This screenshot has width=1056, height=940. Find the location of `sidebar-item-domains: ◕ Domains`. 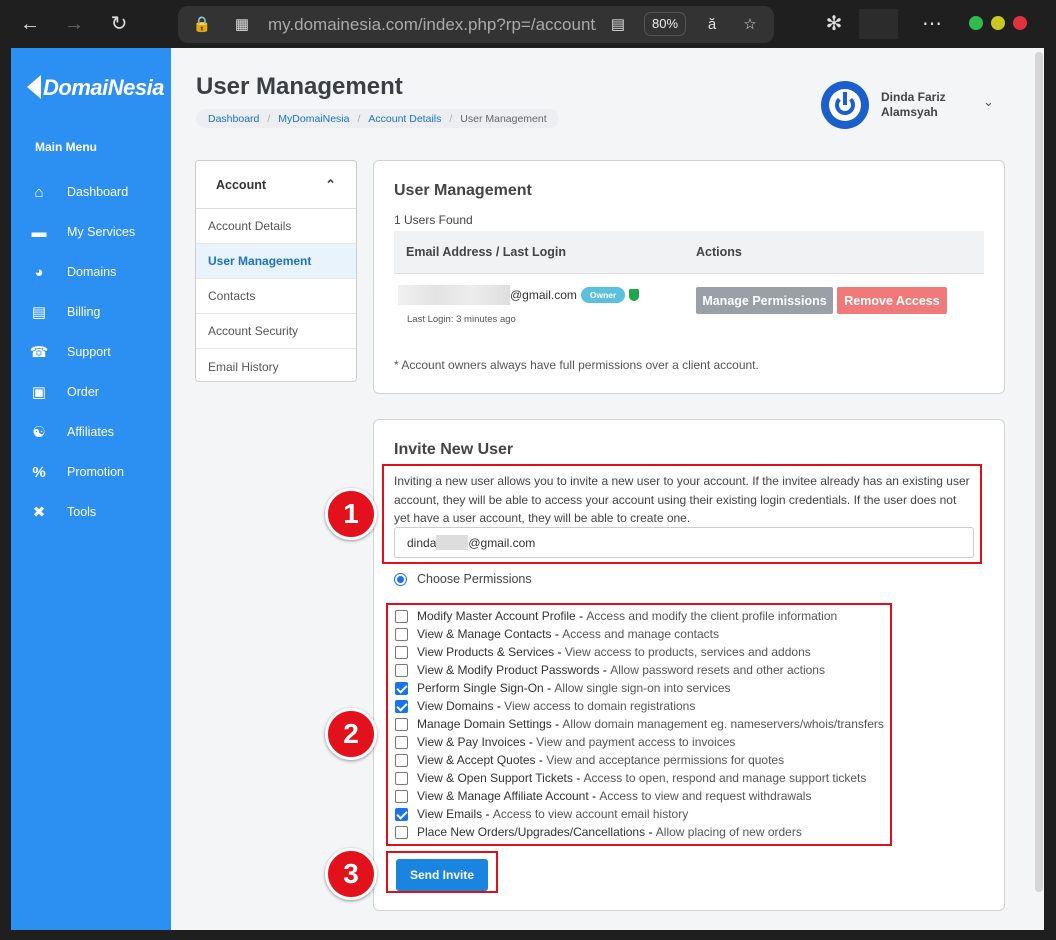

sidebar-item-domains: ◕ Domains is located at coordinates (99, 272).